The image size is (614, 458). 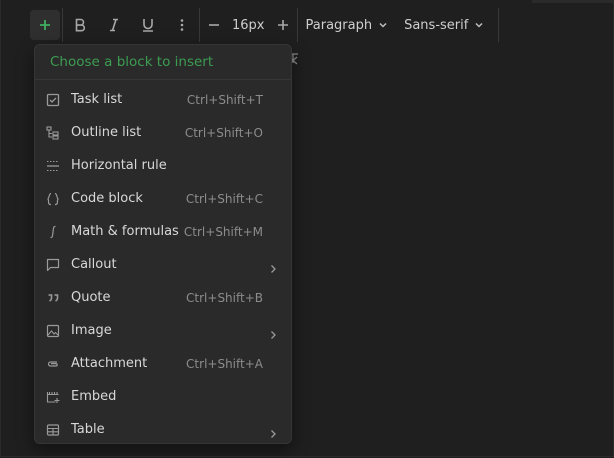 I want to click on menu-item-shortcut: Ctrl+Shift+O, so click(x=223, y=132).